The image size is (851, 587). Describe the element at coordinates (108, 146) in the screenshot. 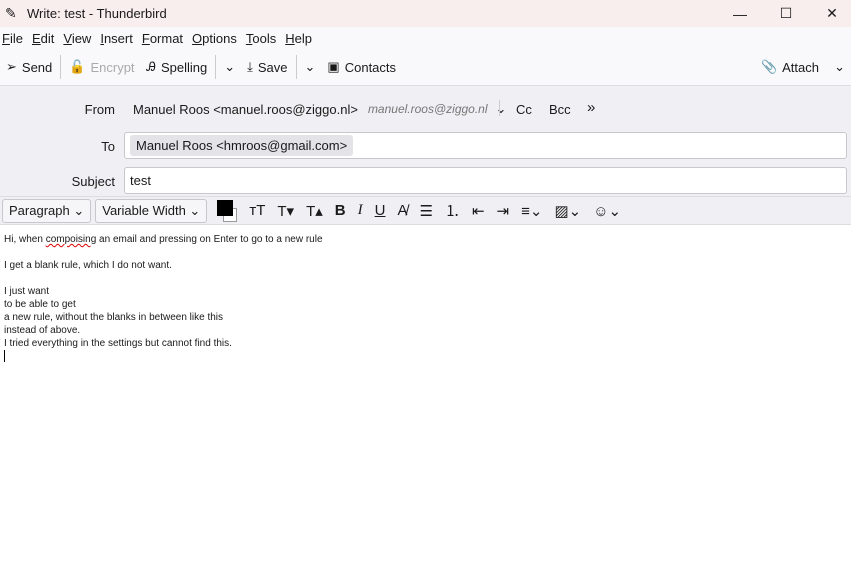

I see `to-label: To` at that location.